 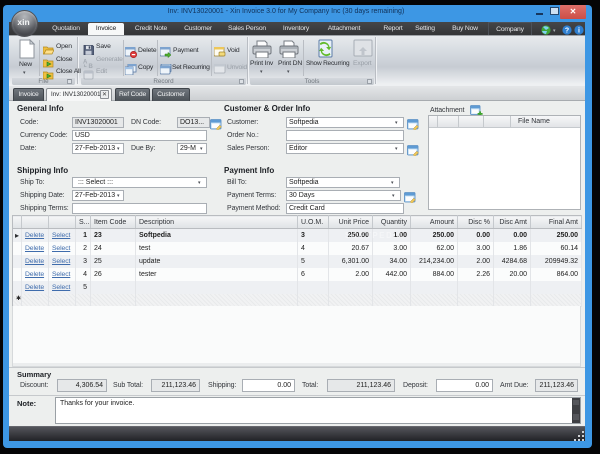 I want to click on svg-text: A, so click(x=85, y=63).